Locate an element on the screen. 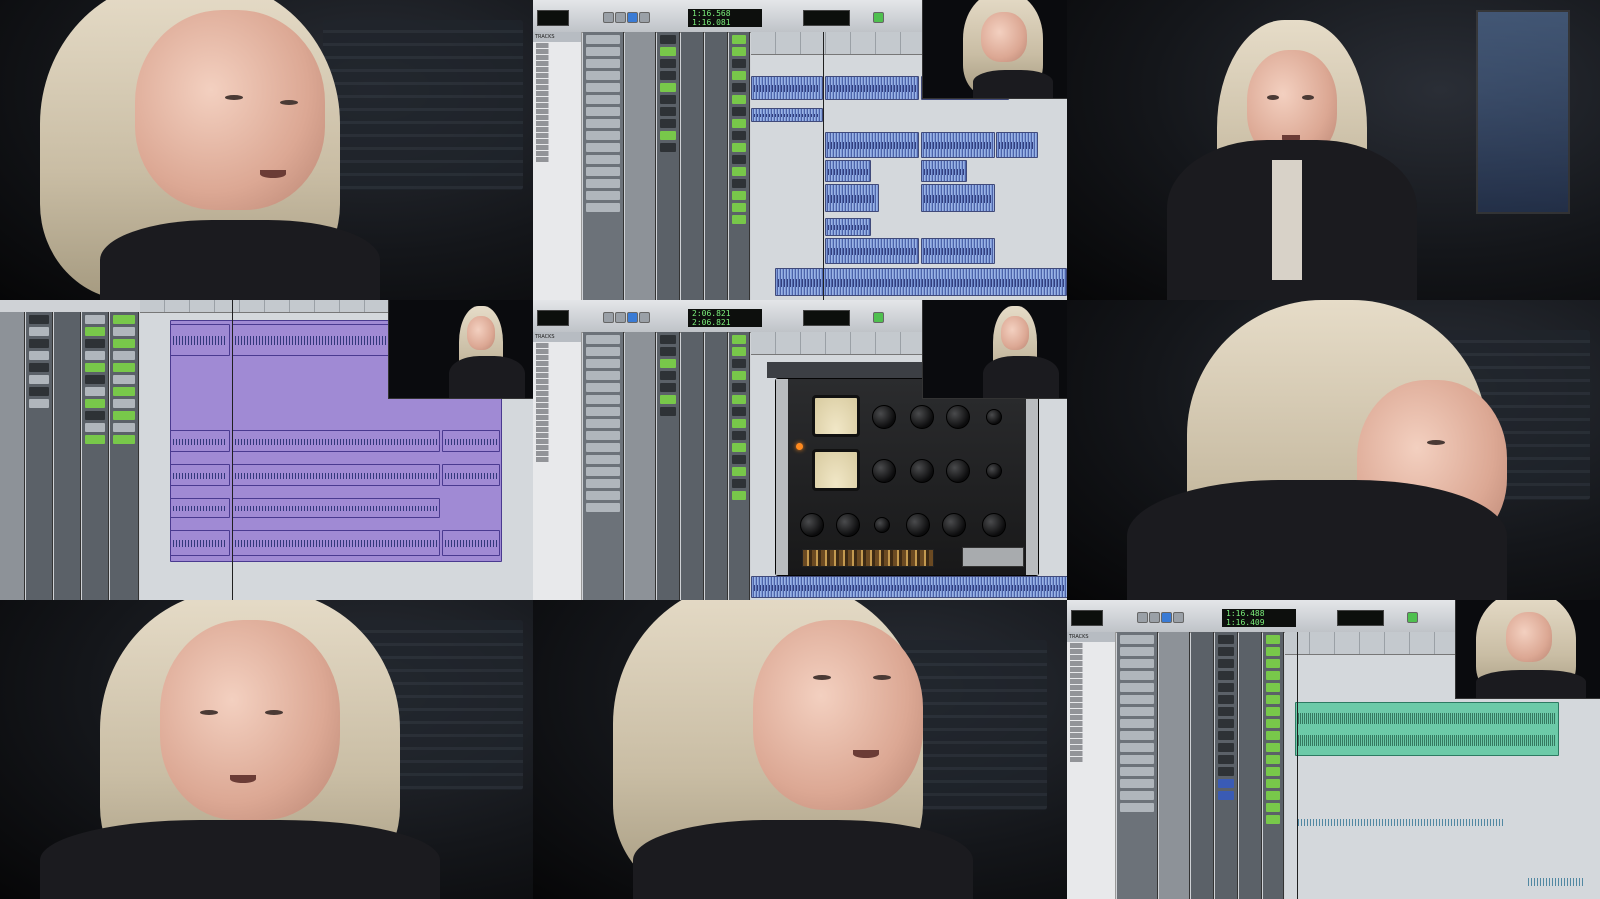 Image resolution: width=1600 pixels, height=899 pixels. tempo-display is located at coordinates (826, 318).